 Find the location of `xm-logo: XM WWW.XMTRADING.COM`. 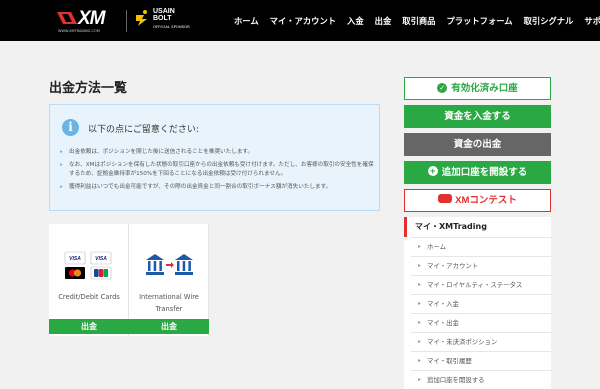

xm-logo: XM WWW.XMTRADING.COM is located at coordinates (87, 21).